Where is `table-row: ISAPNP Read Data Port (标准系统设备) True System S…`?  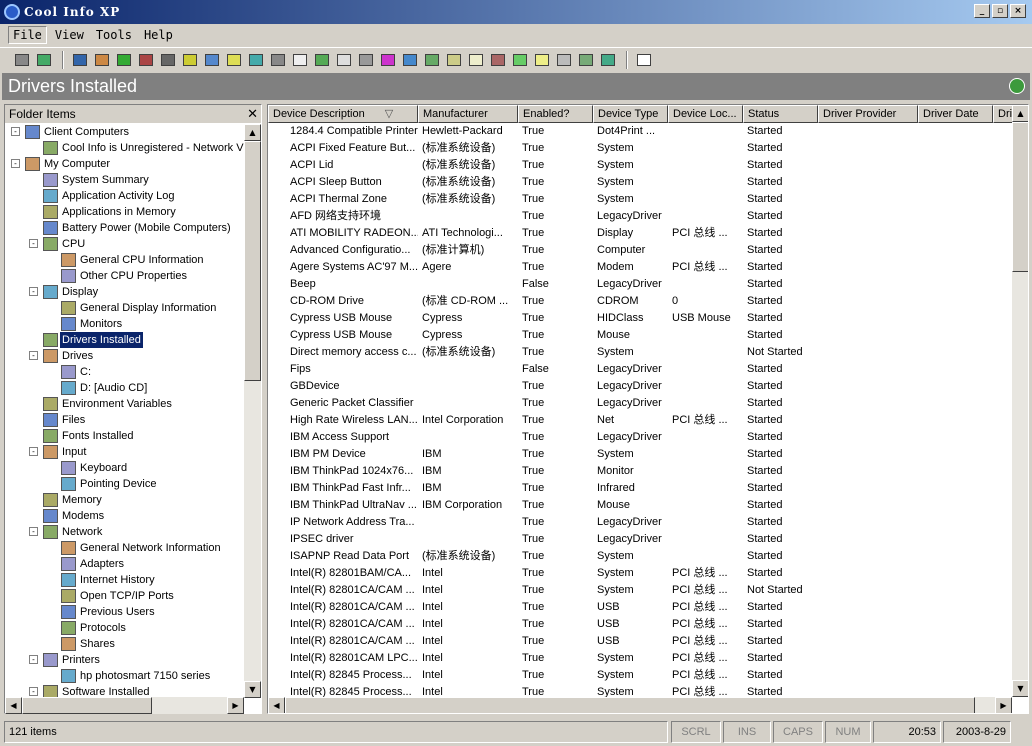 table-row: ISAPNP Read Data Port (标准系统设备) True System S… is located at coordinates (640, 556).